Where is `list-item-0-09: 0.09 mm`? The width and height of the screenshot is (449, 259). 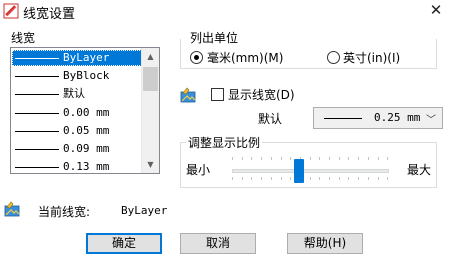
list-item-0-09: 0.09 mm is located at coordinates (77, 149).